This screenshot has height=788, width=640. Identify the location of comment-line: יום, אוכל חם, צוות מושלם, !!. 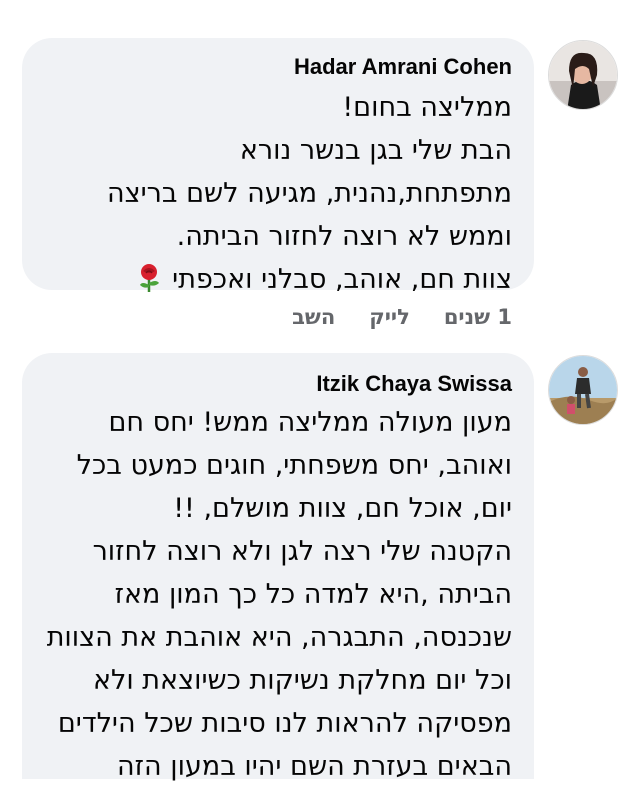
(342, 508).